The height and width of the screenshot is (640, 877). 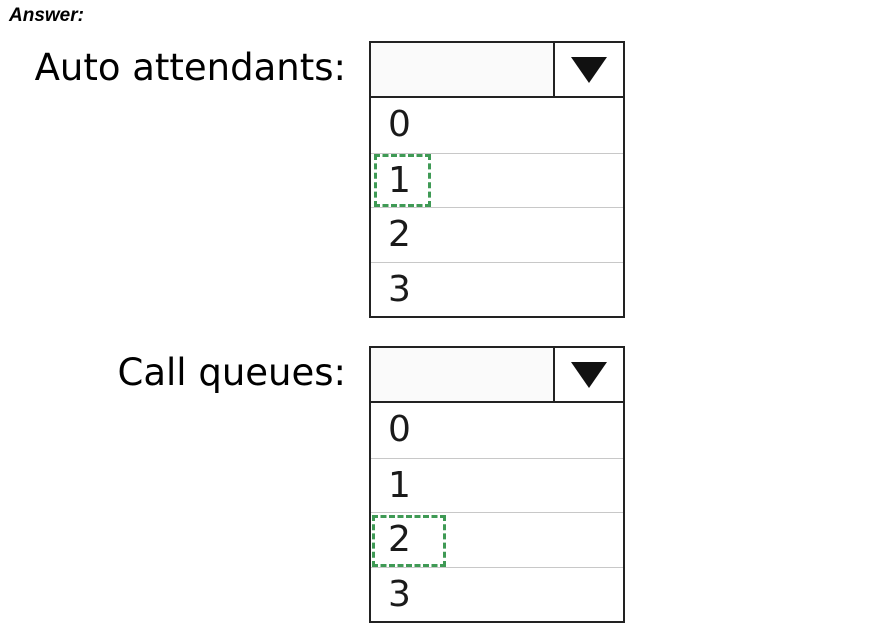 I want to click on auto-attendants-option-2: 2, so click(x=497, y=234).